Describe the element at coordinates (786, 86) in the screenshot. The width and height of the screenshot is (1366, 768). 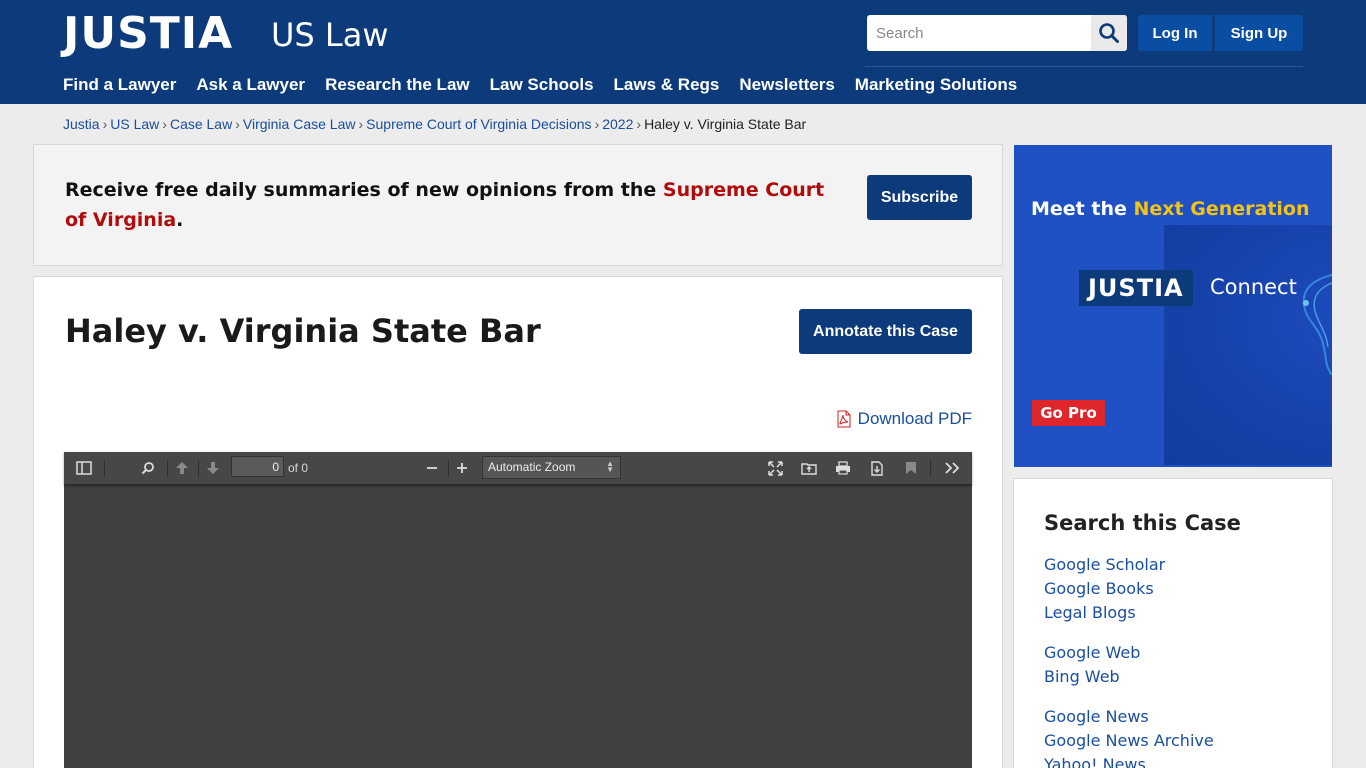
I see `nav-newsletters: Newsletters` at that location.